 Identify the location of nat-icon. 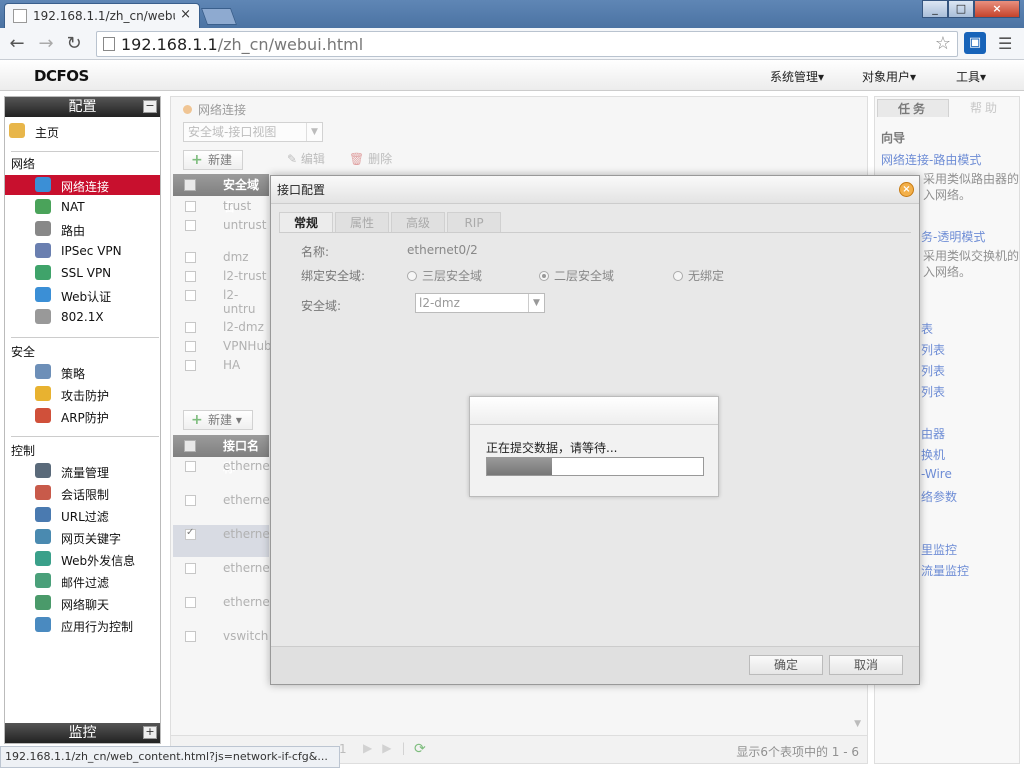
(43, 206).